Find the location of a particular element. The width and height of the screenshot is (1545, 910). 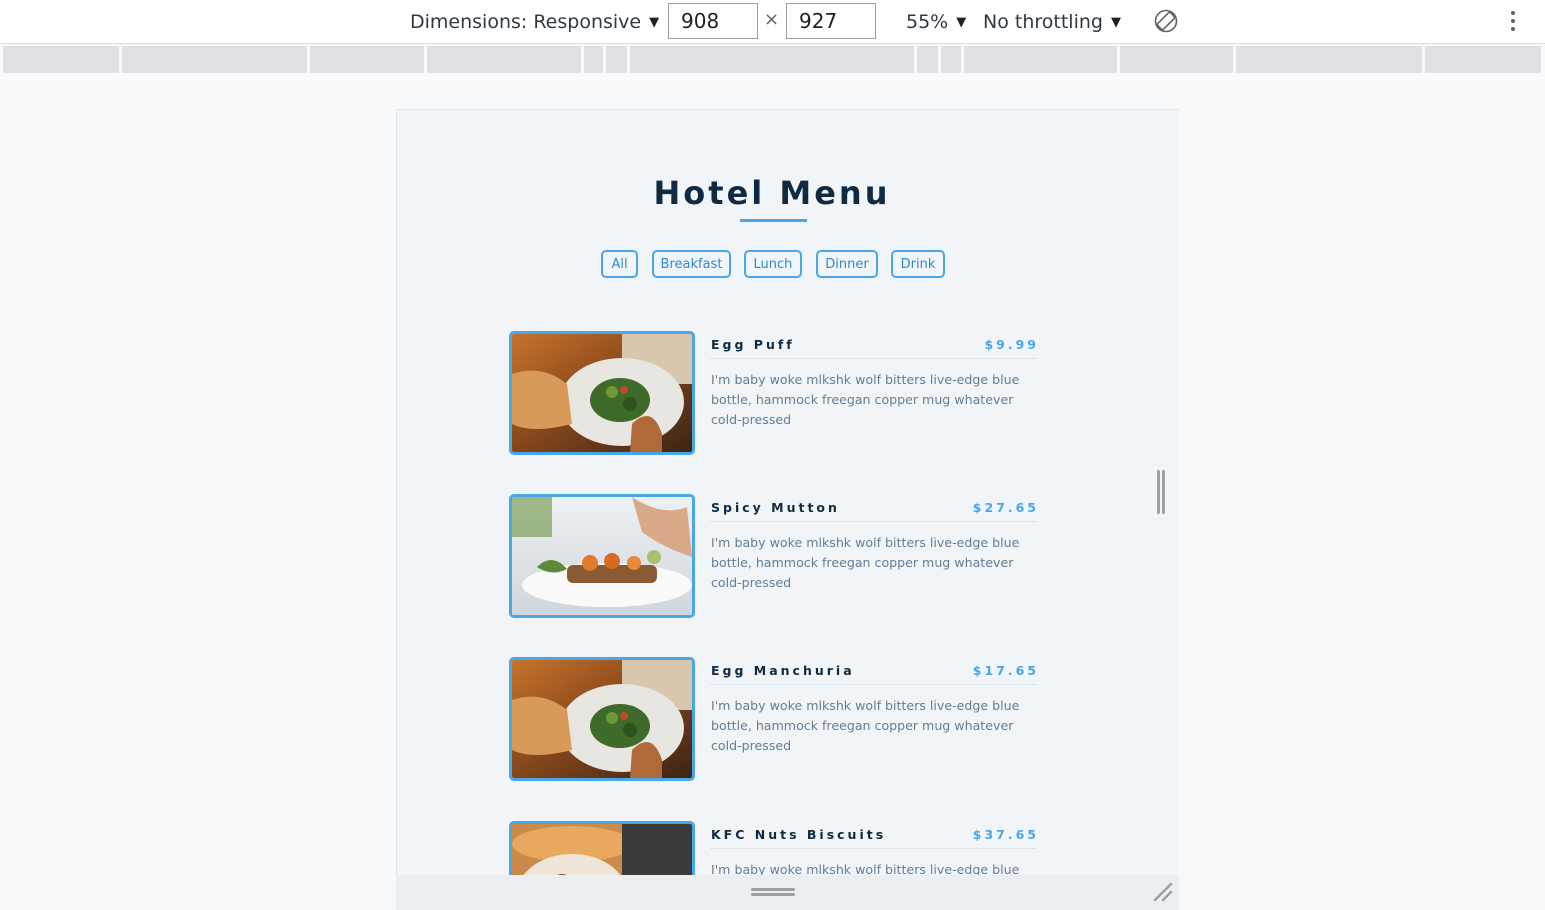

menu-item-price: $17.65 is located at coordinates (1005, 670).